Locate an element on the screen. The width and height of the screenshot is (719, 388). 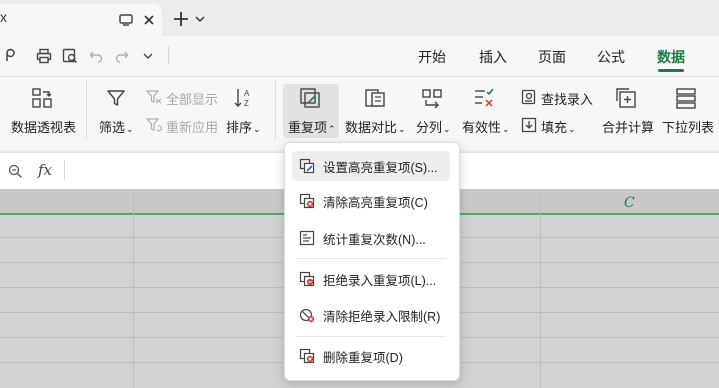
show-all-icon is located at coordinates (154, 96).